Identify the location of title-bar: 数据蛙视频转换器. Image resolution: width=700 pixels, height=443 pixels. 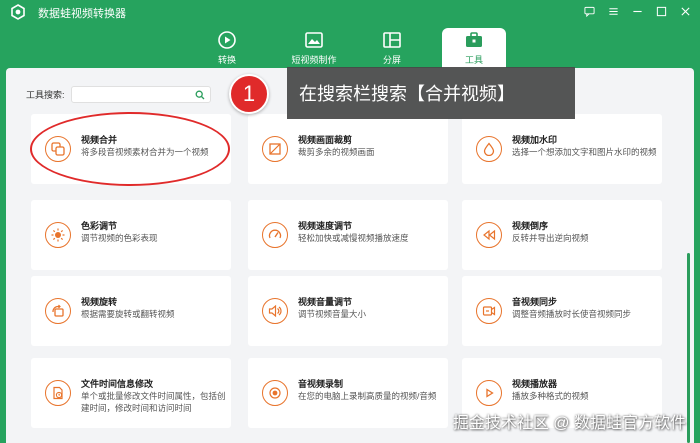
(350, 12).